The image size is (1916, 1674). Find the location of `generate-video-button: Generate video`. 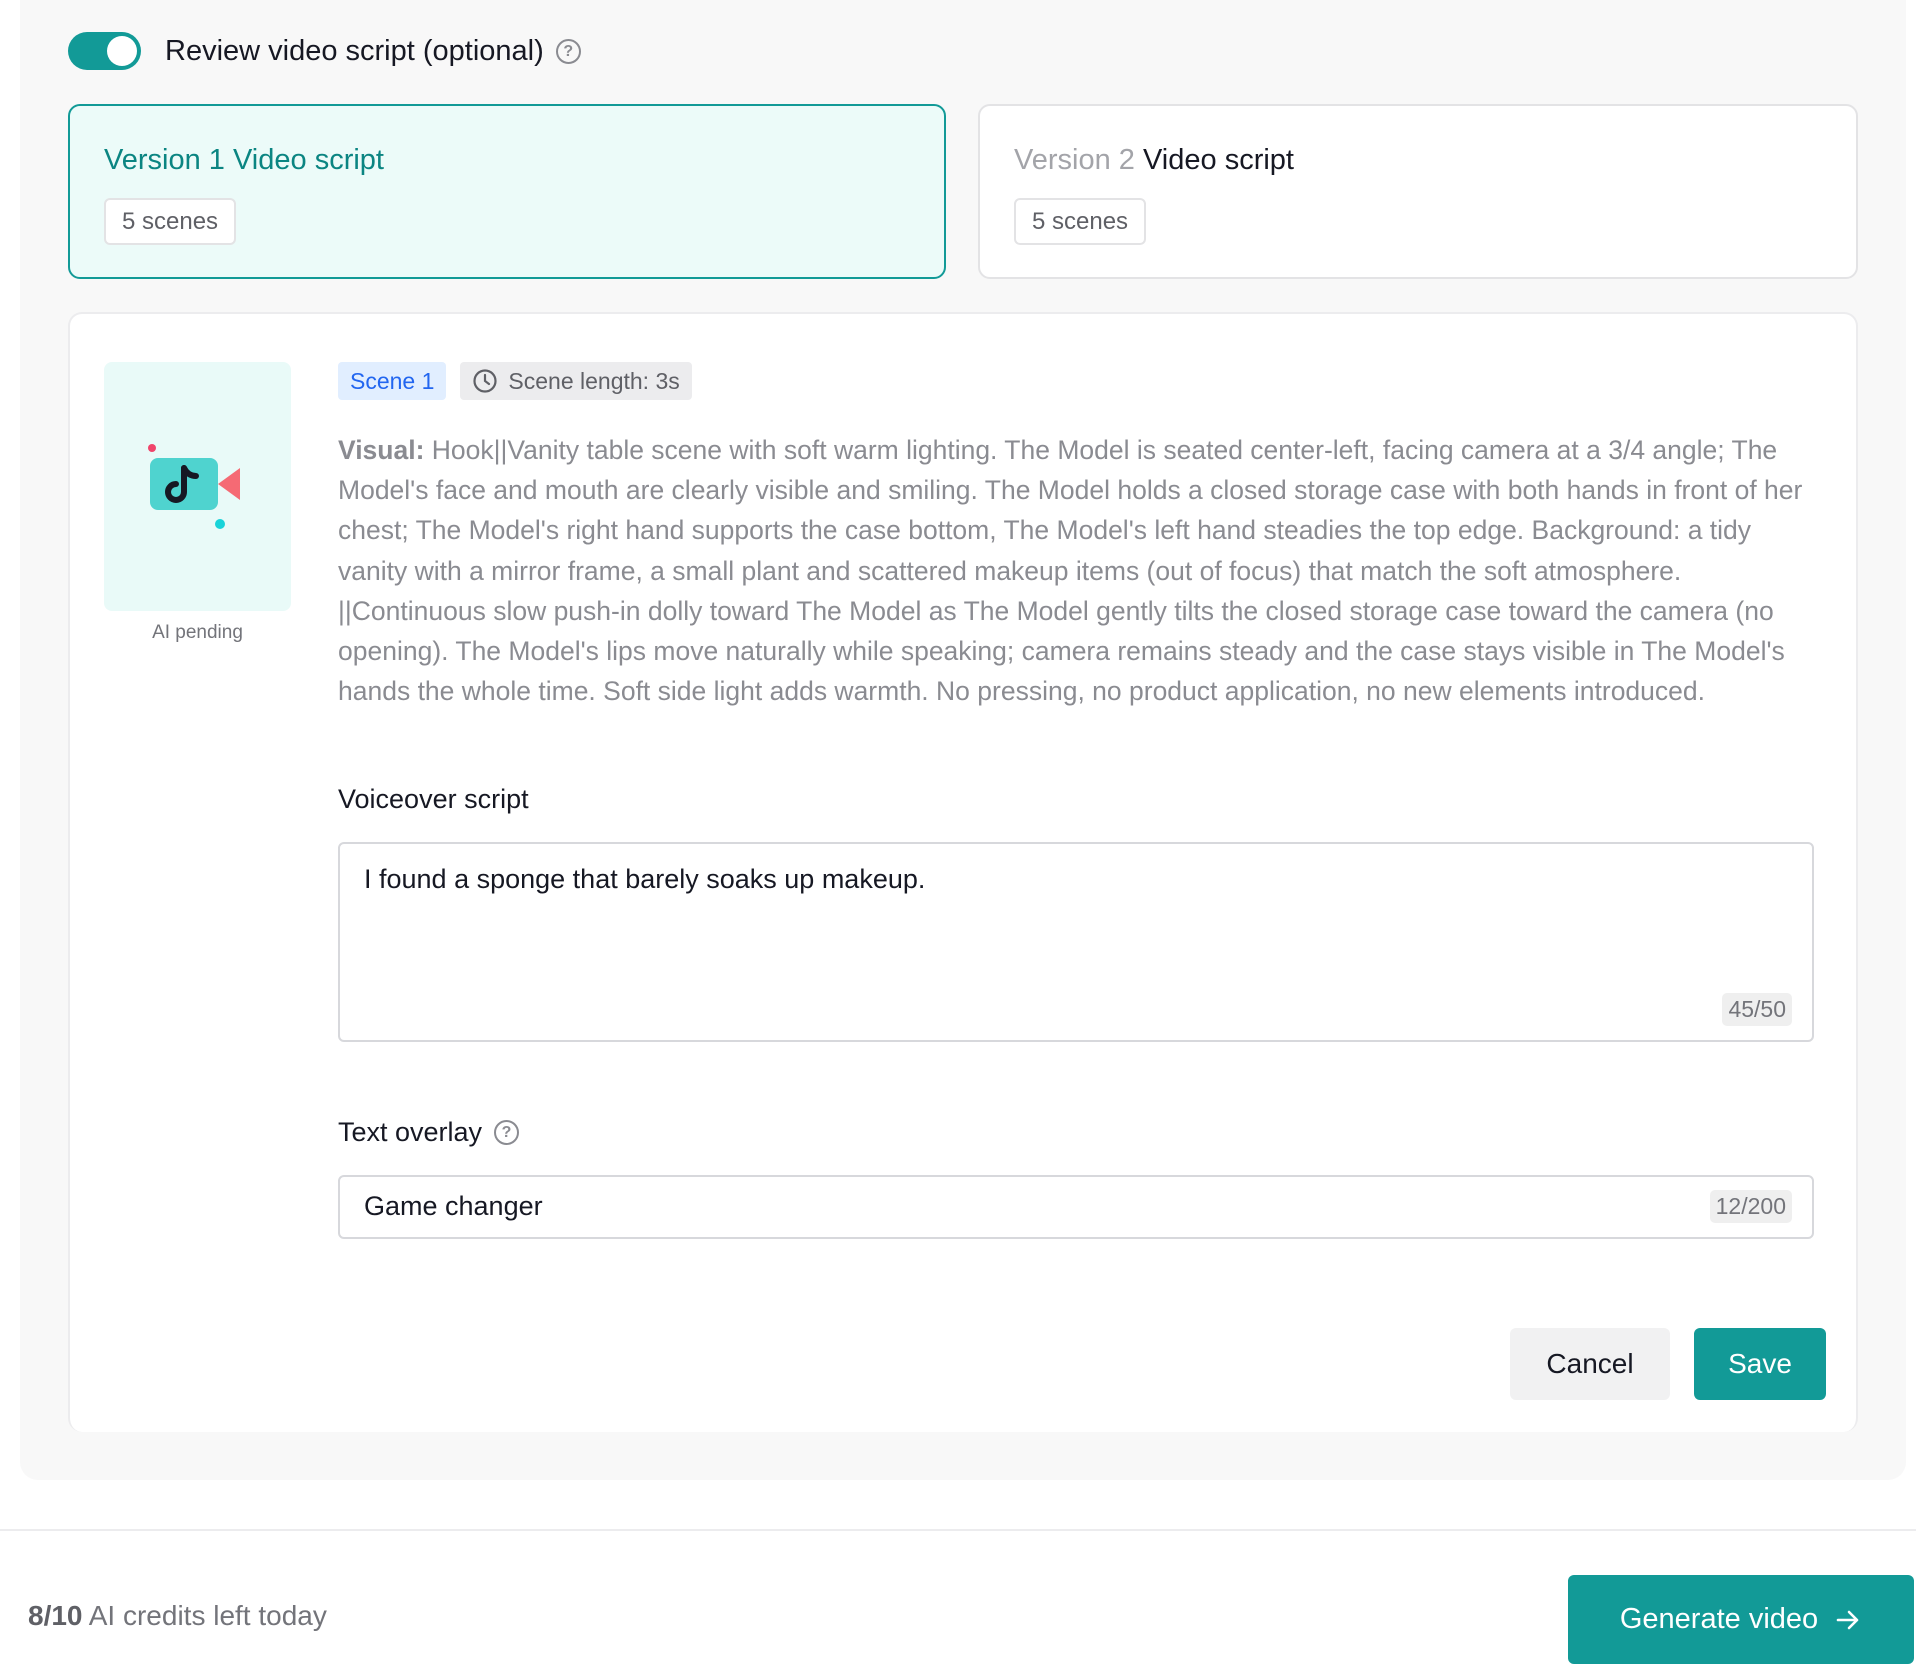

generate-video-button: Generate video is located at coordinates (1741, 1619).